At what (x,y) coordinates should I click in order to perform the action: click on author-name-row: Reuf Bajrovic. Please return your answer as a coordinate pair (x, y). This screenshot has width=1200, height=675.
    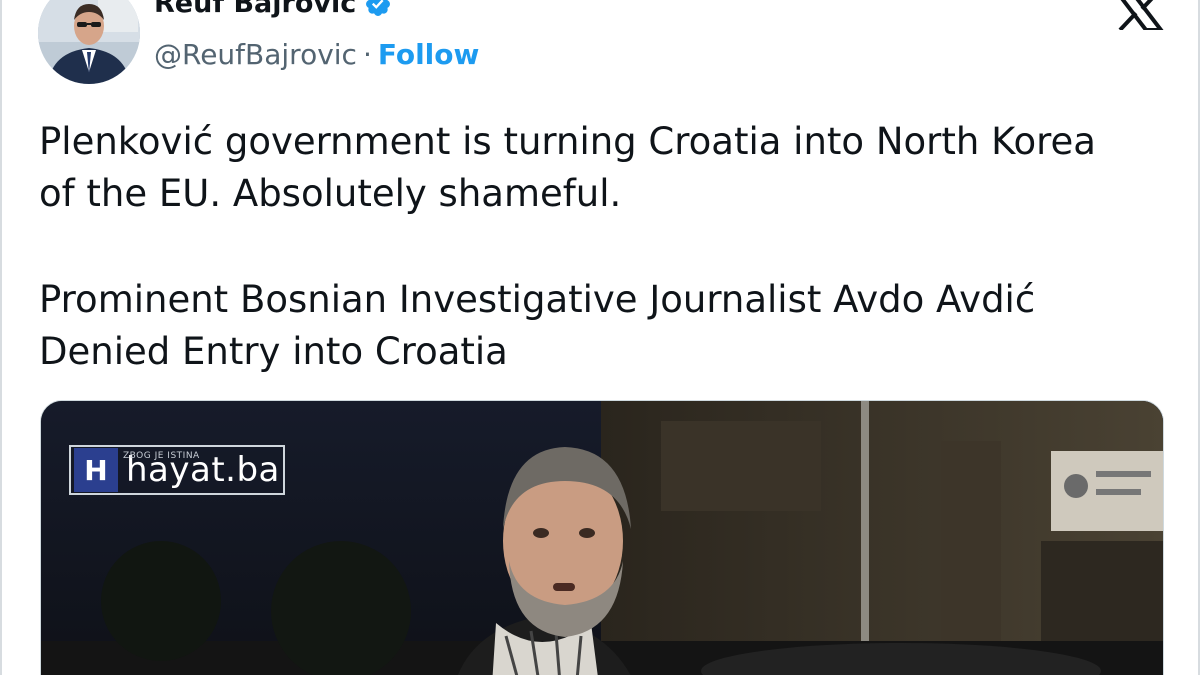
    Looking at the image, I should click on (273, 9).